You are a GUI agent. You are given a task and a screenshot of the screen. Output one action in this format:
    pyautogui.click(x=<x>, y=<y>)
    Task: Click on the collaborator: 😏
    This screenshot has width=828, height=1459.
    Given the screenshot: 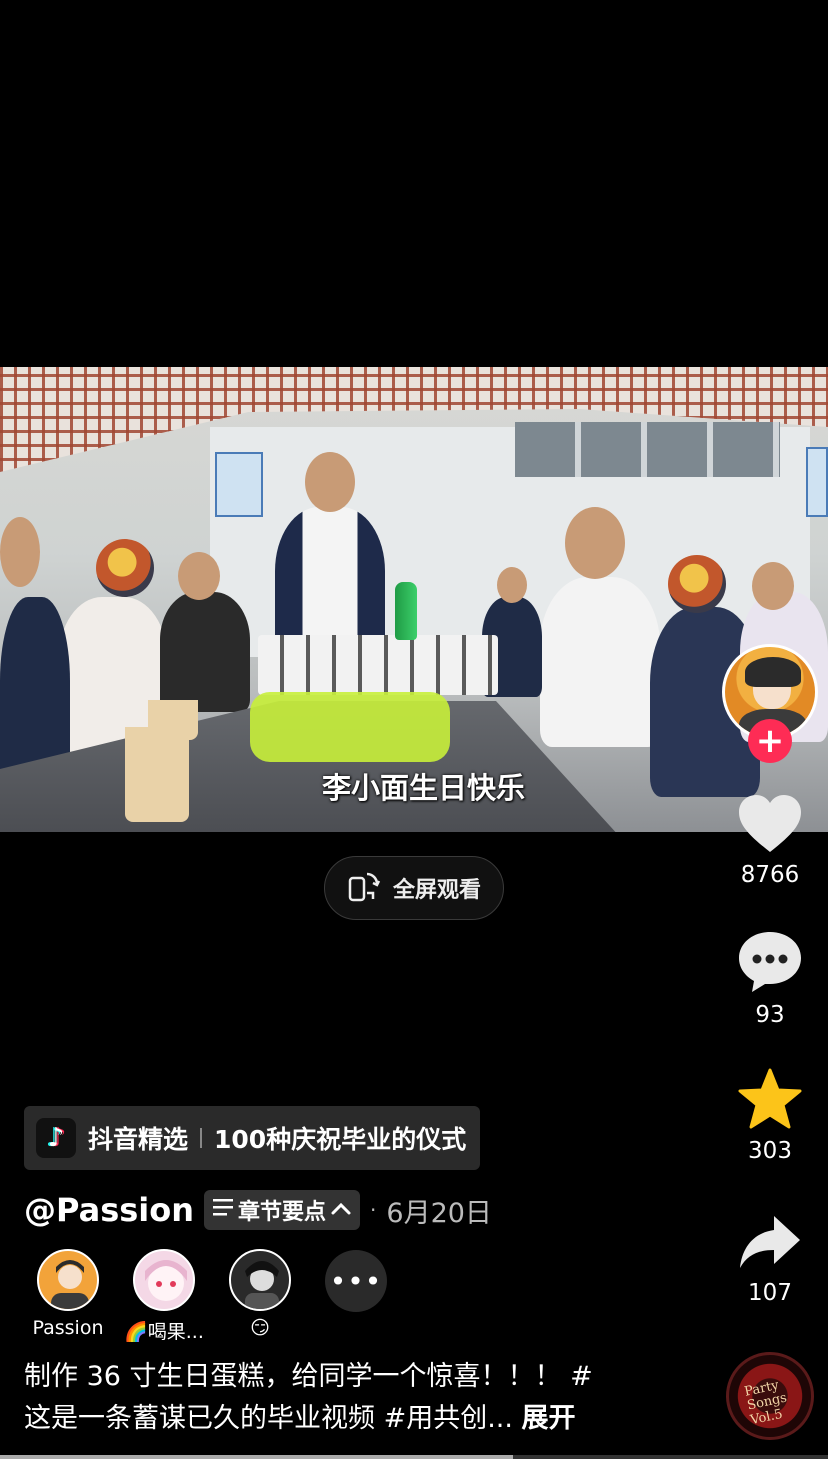 What is the action you would take?
    pyautogui.click(x=260, y=1296)
    